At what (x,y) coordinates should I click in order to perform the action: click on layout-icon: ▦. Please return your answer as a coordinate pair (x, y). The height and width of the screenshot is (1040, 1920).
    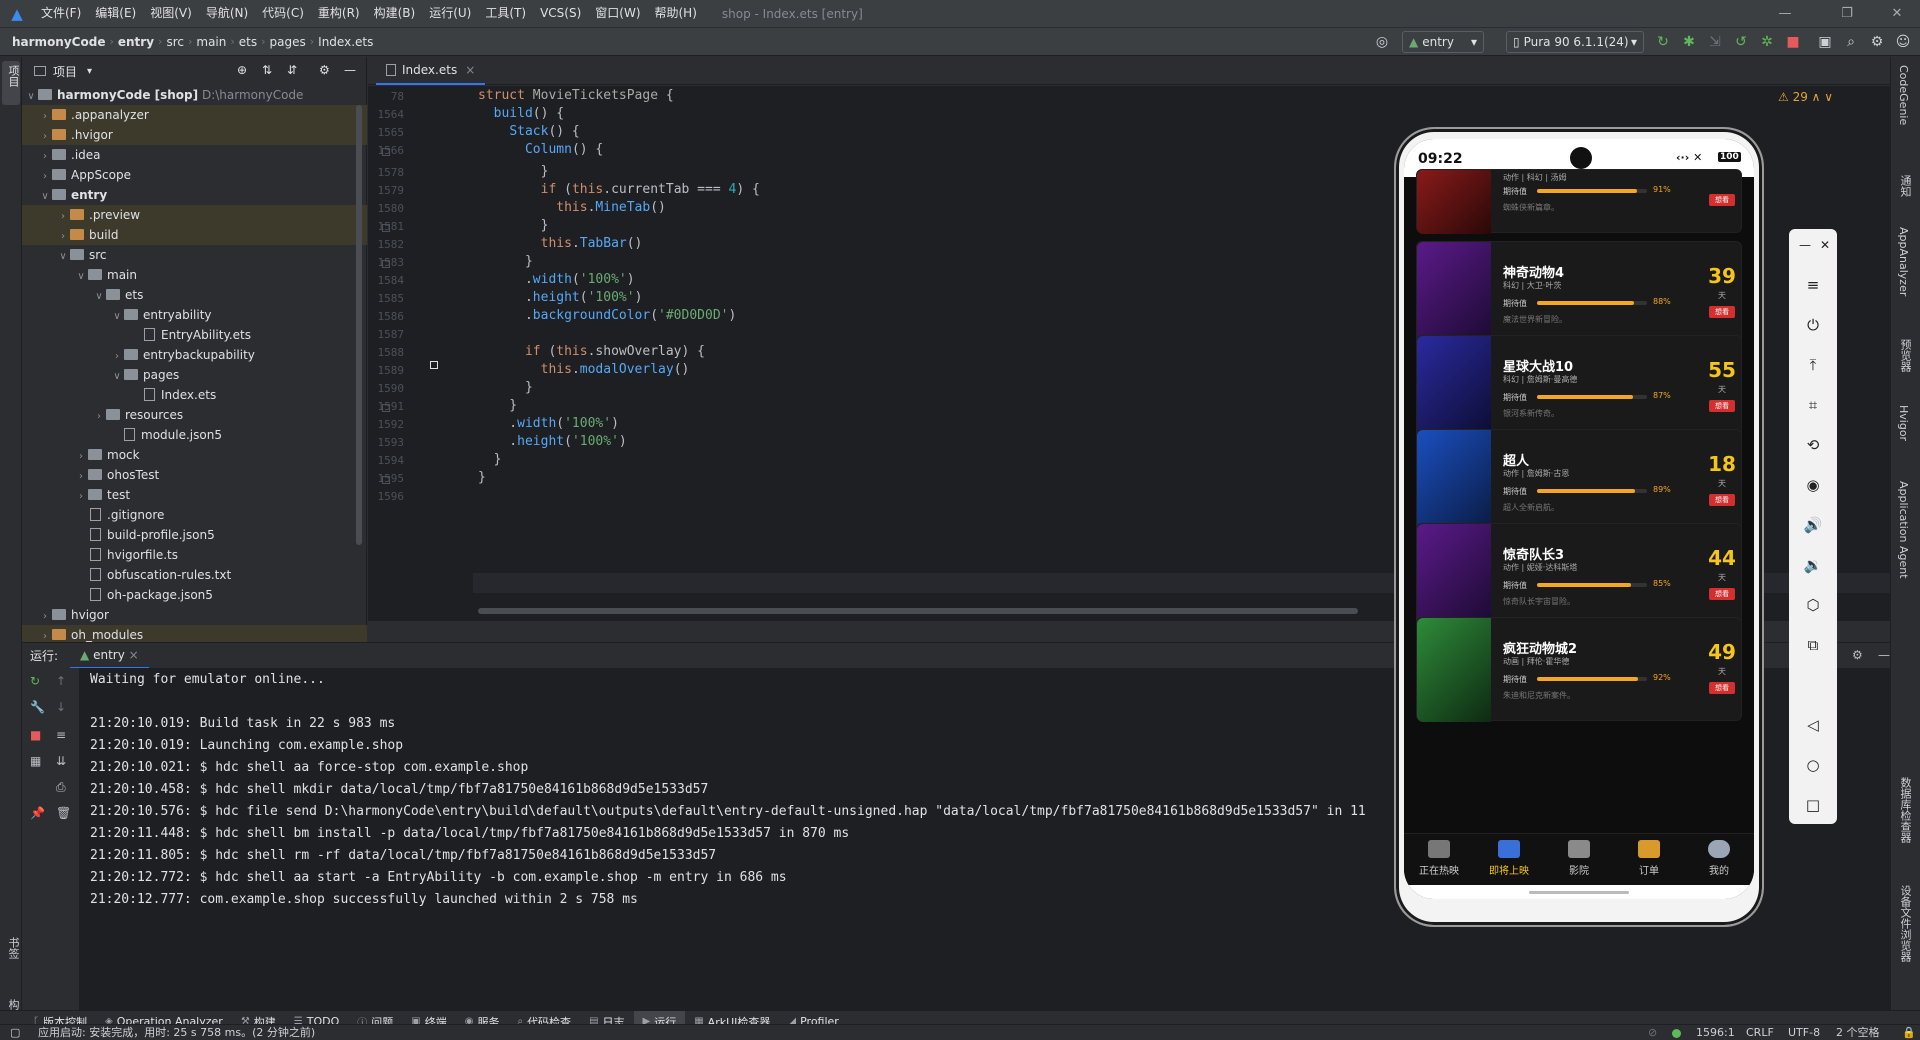
    Looking at the image, I should click on (35, 761).